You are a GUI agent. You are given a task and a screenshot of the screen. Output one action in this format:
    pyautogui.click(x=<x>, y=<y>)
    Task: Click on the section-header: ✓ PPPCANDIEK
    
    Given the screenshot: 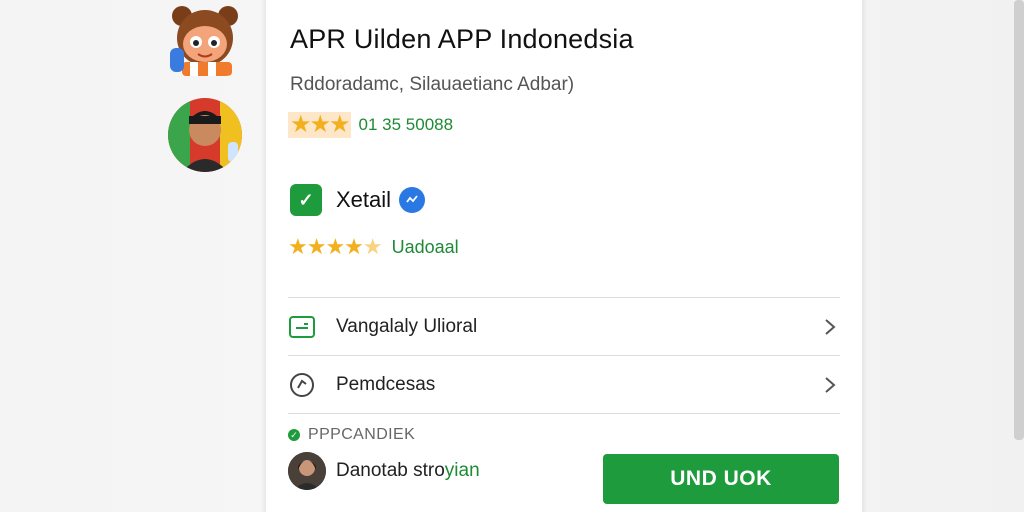 What is the action you would take?
    pyautogui.click(x=351, y=435)
    